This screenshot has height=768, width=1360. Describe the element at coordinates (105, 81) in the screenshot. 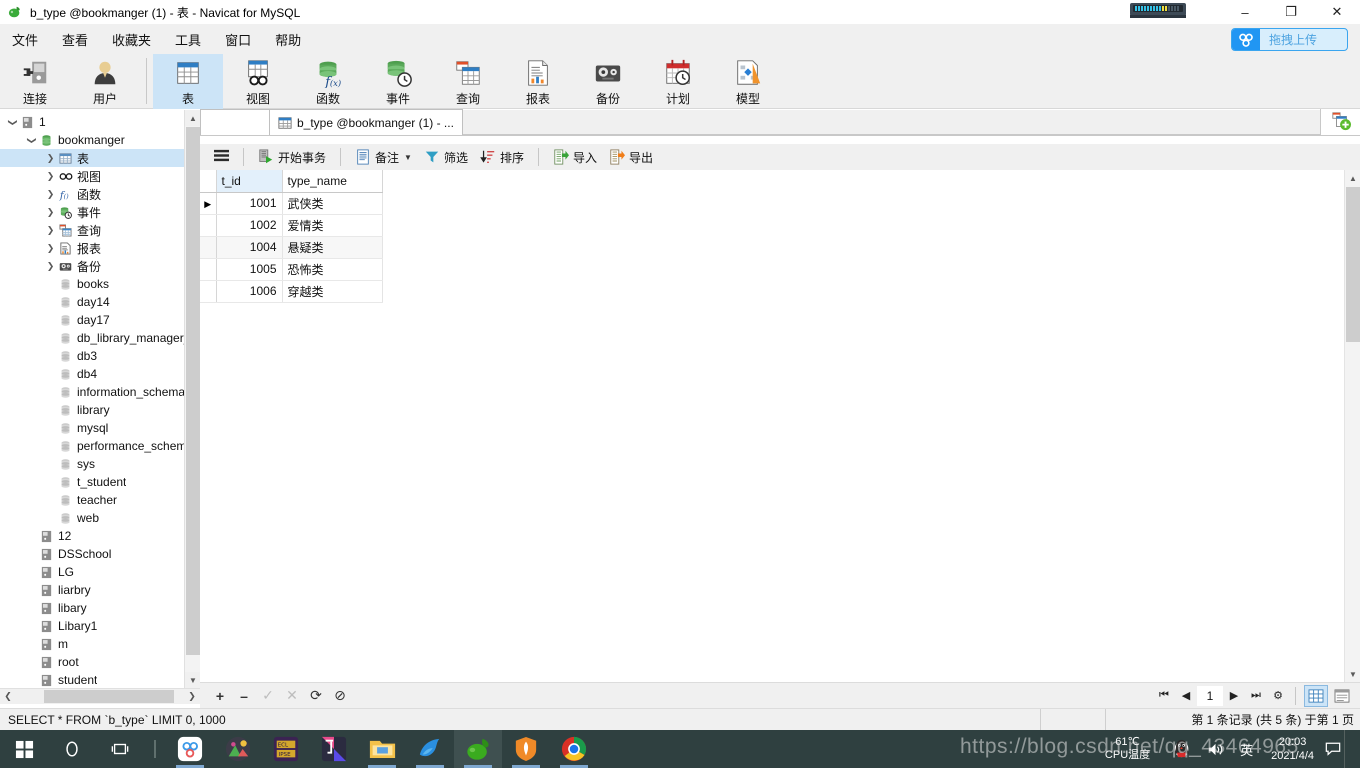

I see `toolbar-button-user: 用户` at that location.